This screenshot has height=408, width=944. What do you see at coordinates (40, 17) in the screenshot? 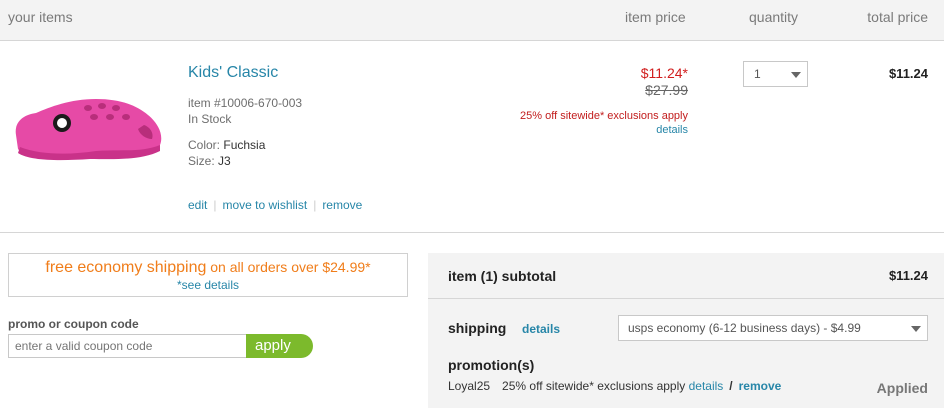
I see `header-your-items: your items` at bounding box center [40, 17].